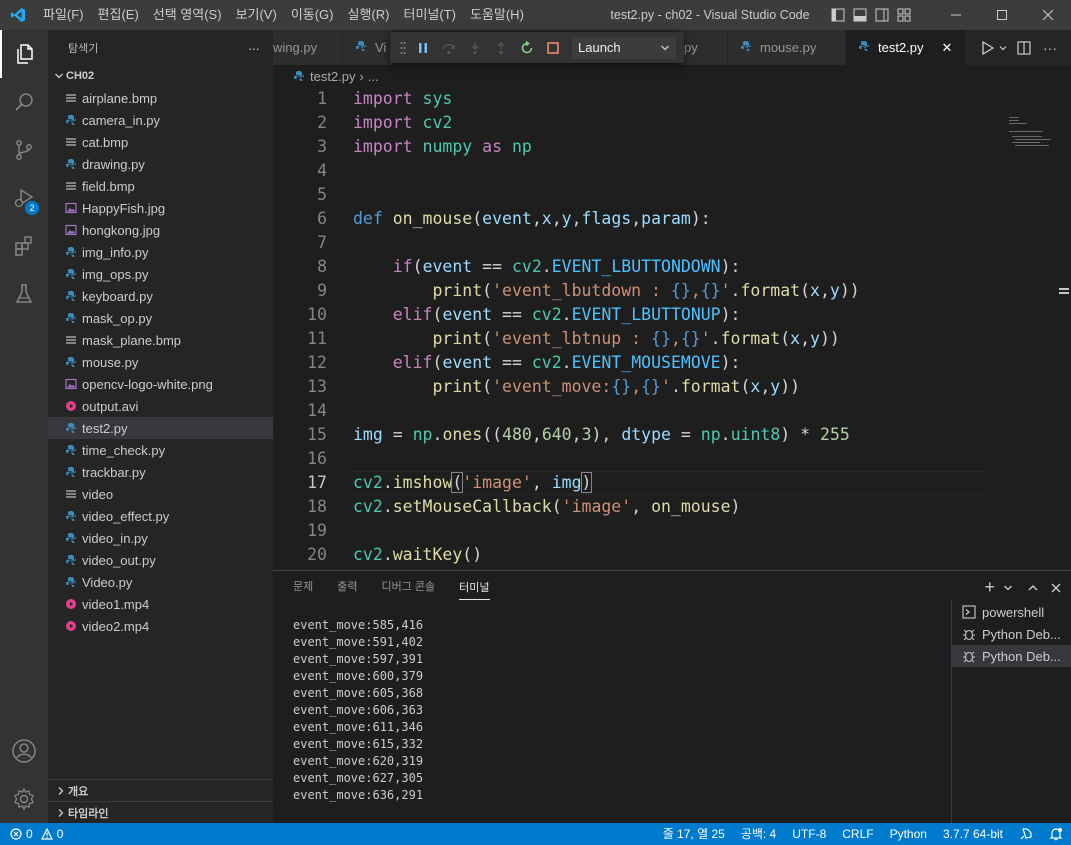 This screenshot has height=845, width=1071. What do you see at coordinates (160, 142) in the screenshot?
I see `file-item: cat.bmp` at bounding box center [160, 142].